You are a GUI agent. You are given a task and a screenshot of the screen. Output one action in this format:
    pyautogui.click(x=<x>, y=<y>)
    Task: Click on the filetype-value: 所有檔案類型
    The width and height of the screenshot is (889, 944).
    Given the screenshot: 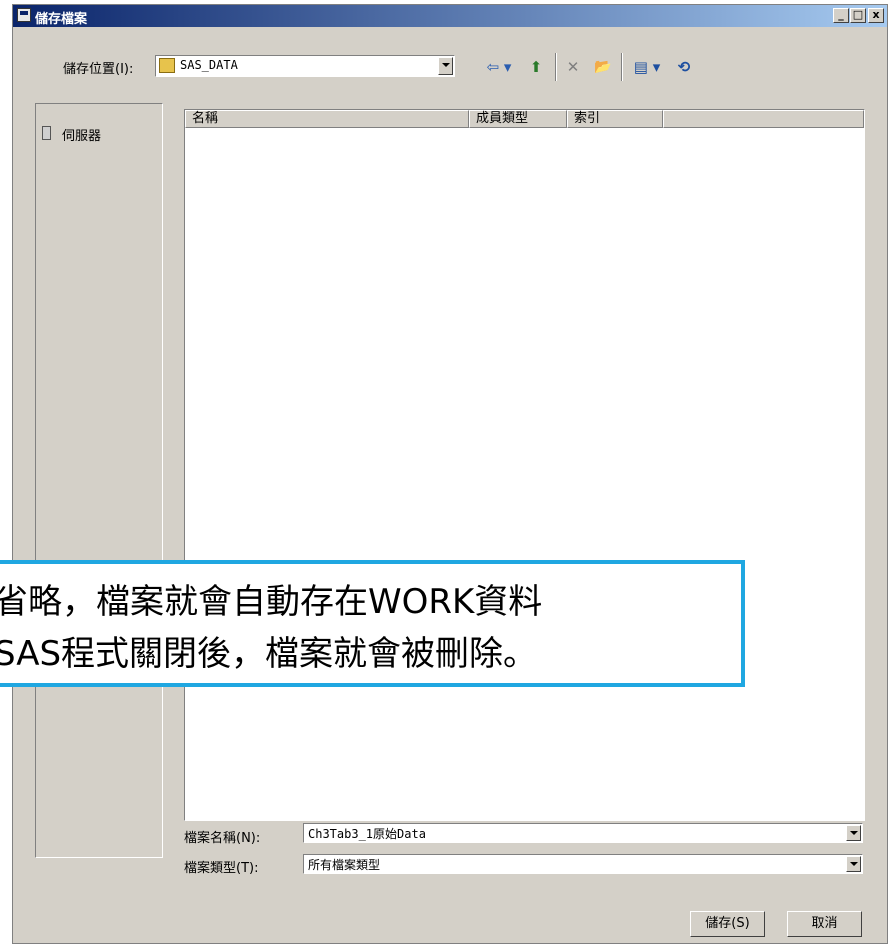 What is the action you would take?
    pyautogui.click(x=344, y=865)
    